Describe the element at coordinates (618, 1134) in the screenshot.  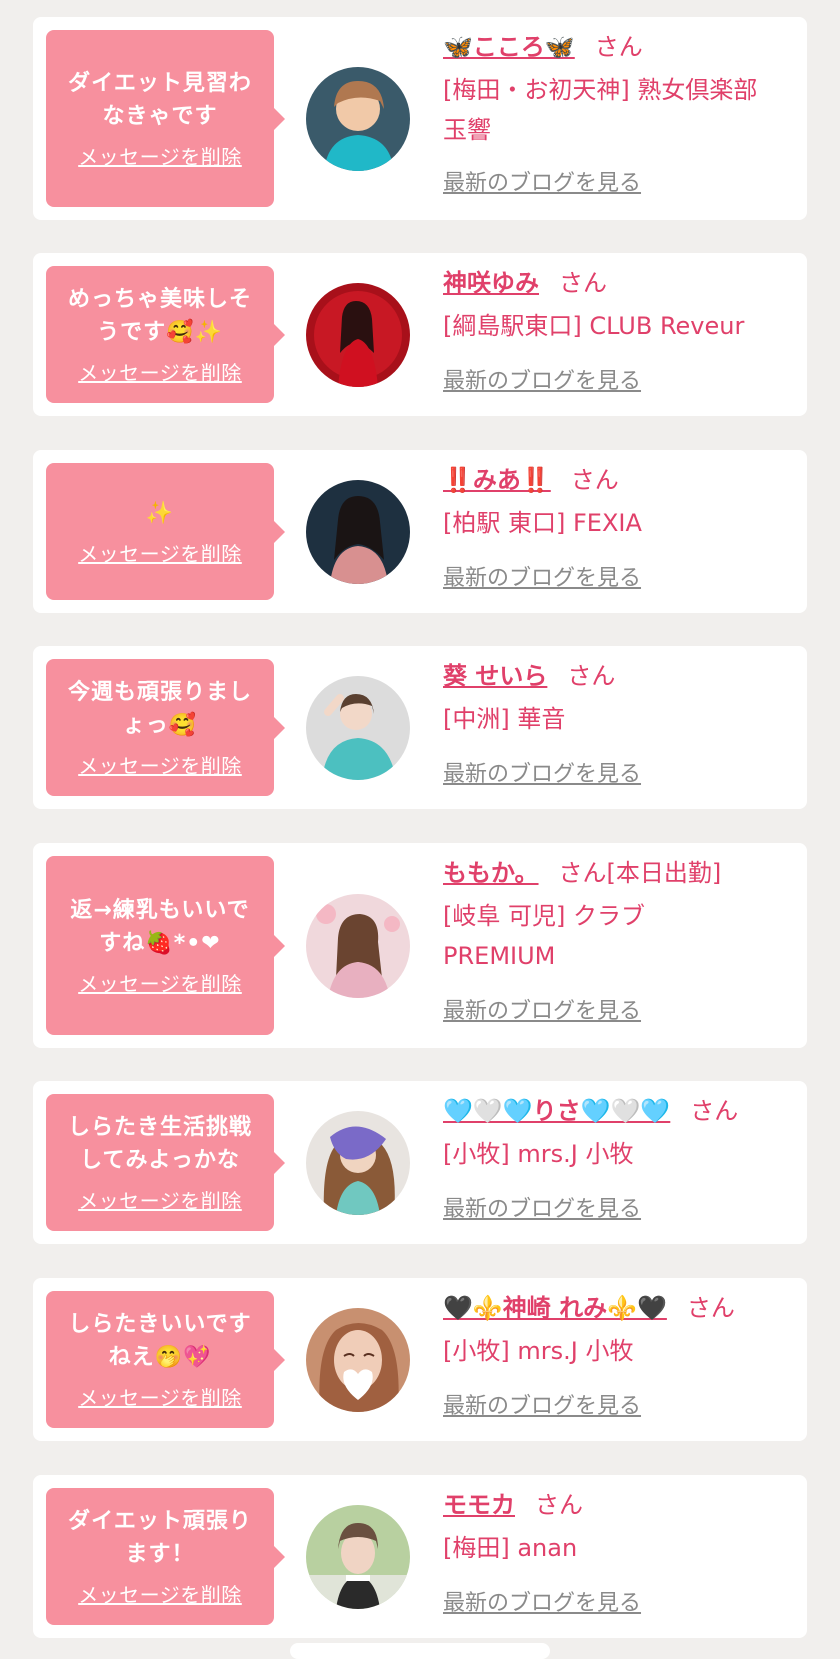
I see `profile-info: 🩵🤍🩵りさ🩵🤍🩵 さん [小牧] mrs.J 小牧` at that location.